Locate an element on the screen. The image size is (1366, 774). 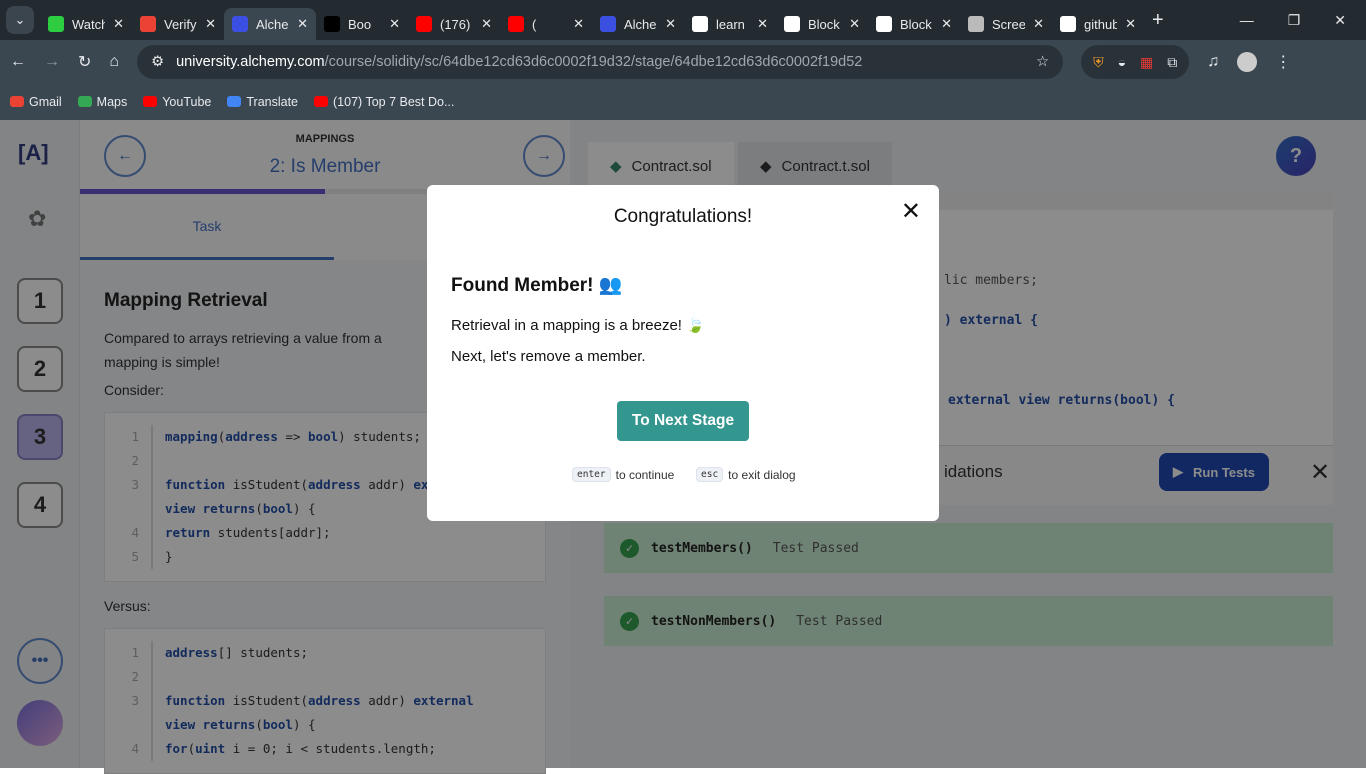
browser-tab: learn ✕ is located at coordinates (730, 24).